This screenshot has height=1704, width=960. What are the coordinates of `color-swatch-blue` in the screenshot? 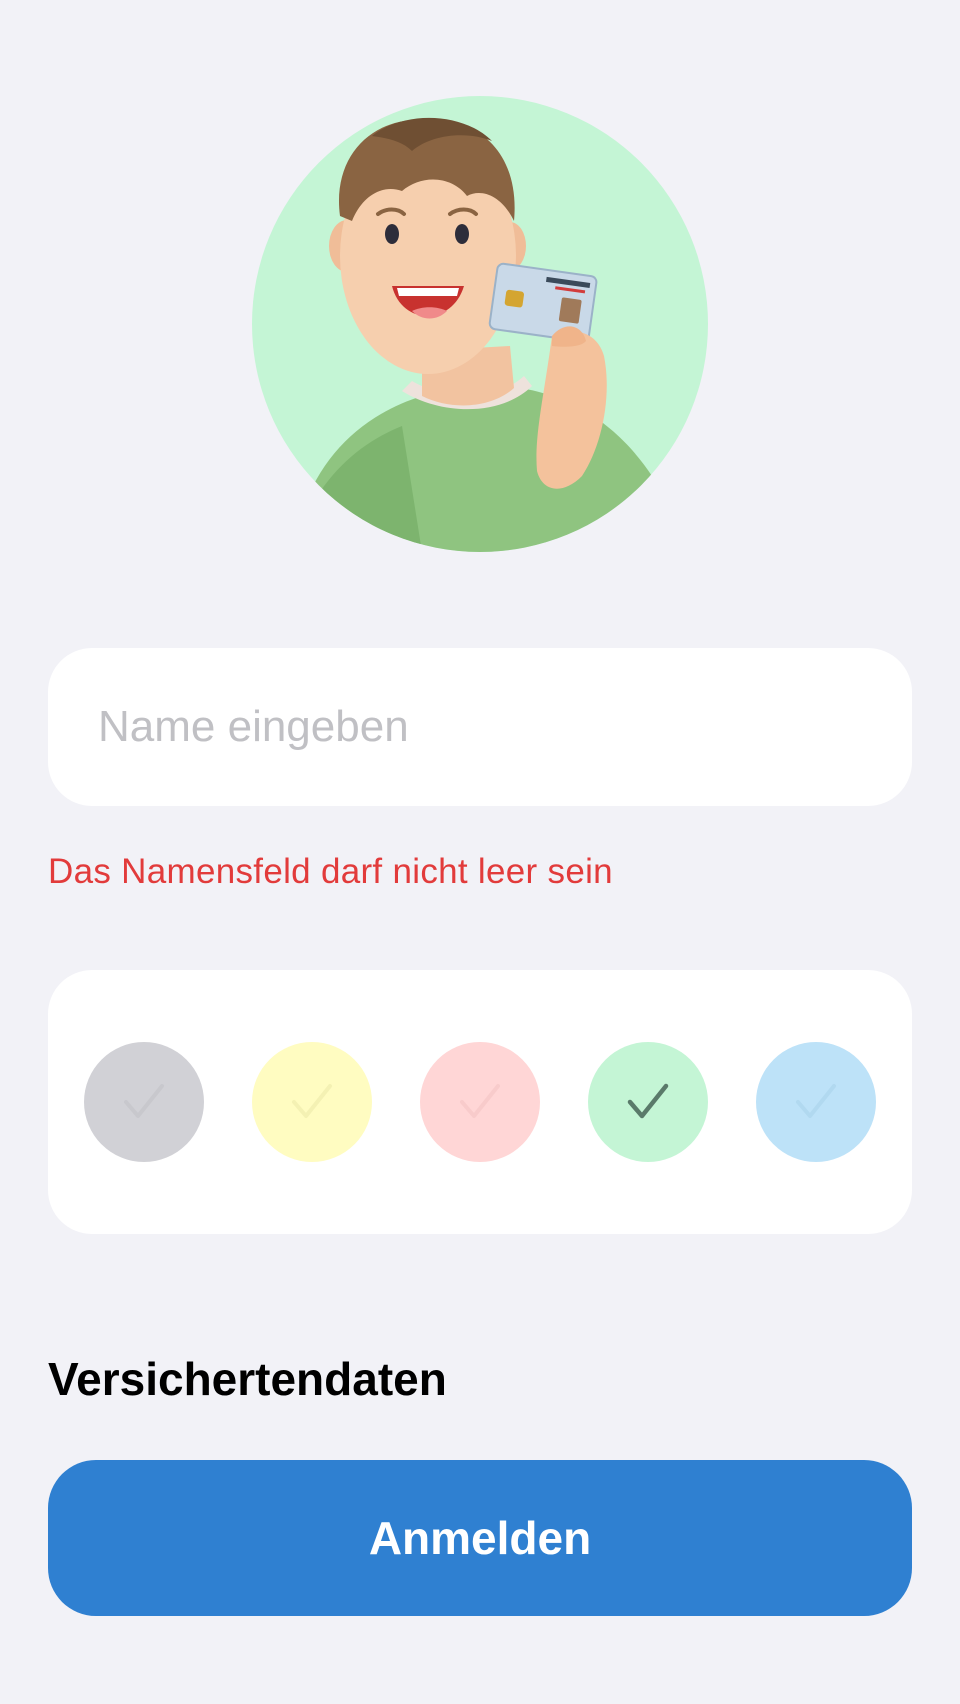 It's located at (816, 1102).